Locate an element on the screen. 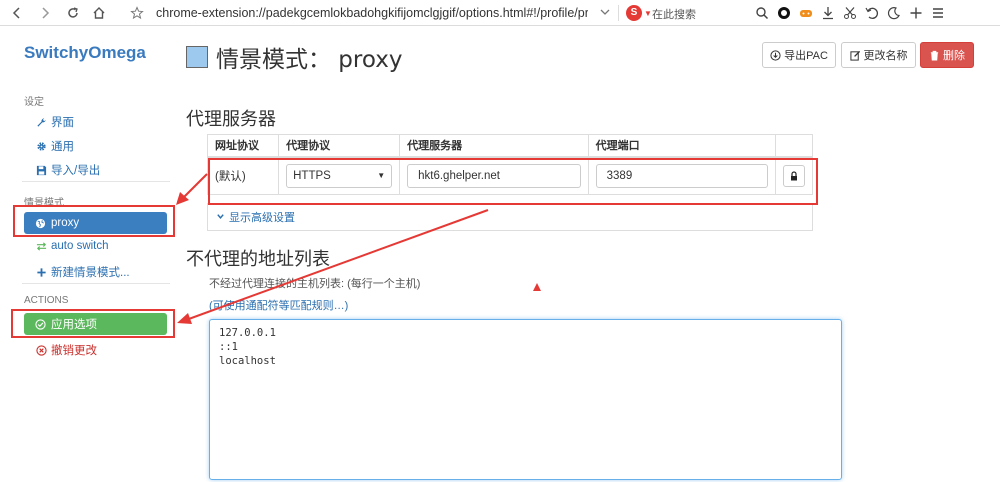 The height and width of the screenshot is (482, 1000). bypass-section-title: 不代理的地址列表 is located at coordinates (258, 259).